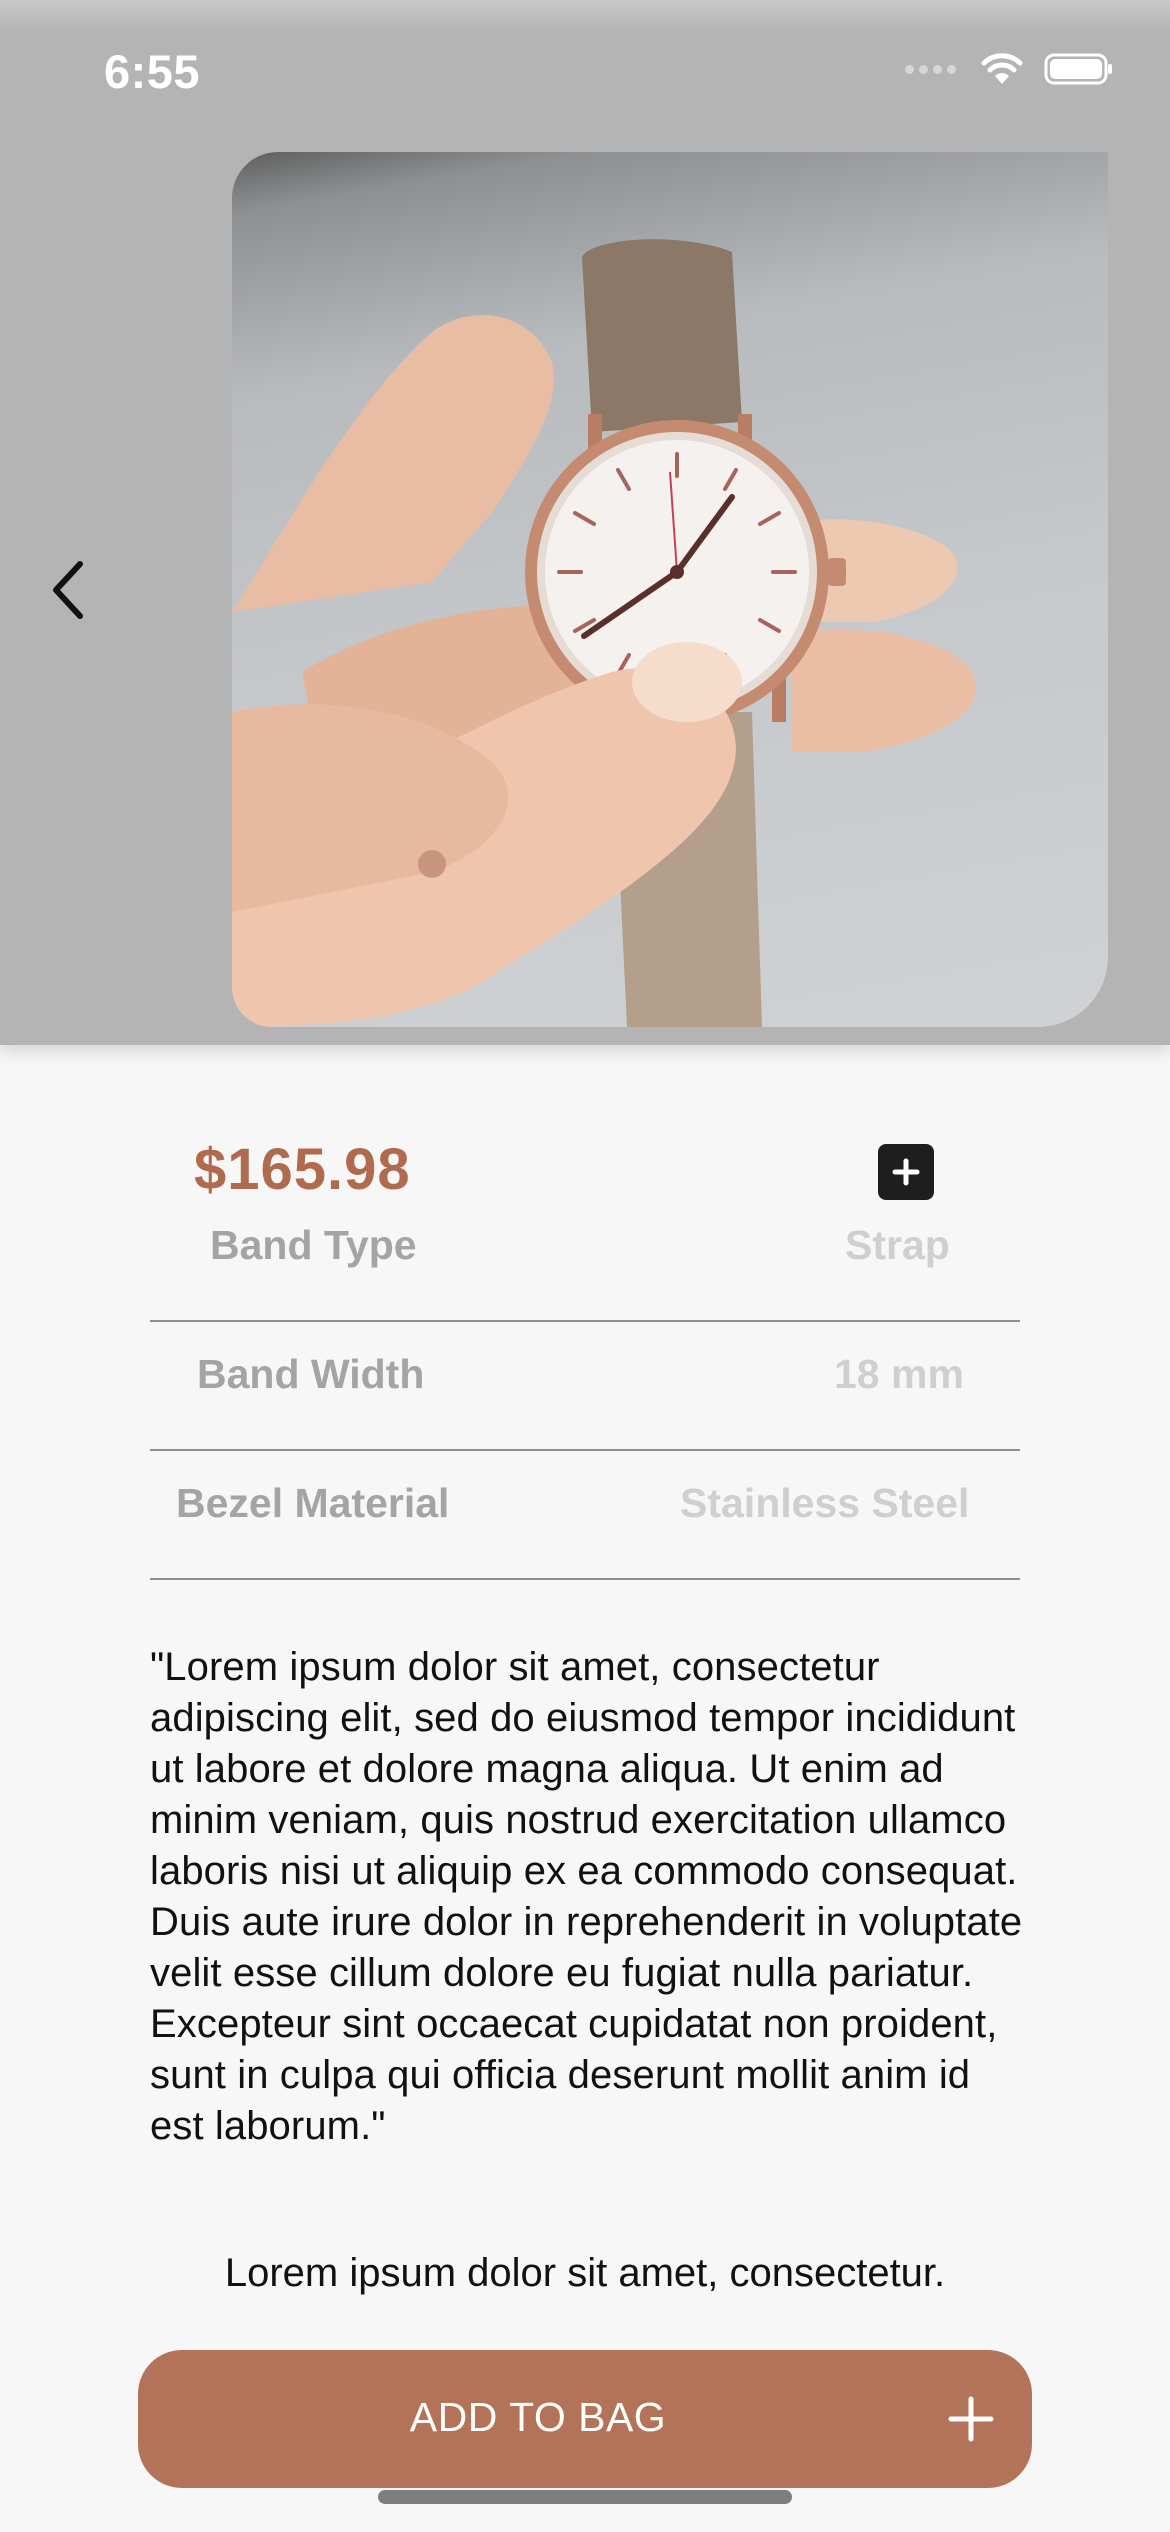 This screenshot has height=2532, width=1170. Describe the element at coordinates (538, 2417) in the screenshot. I see `add-to-bag-label: ADD TO BAG` at that location.